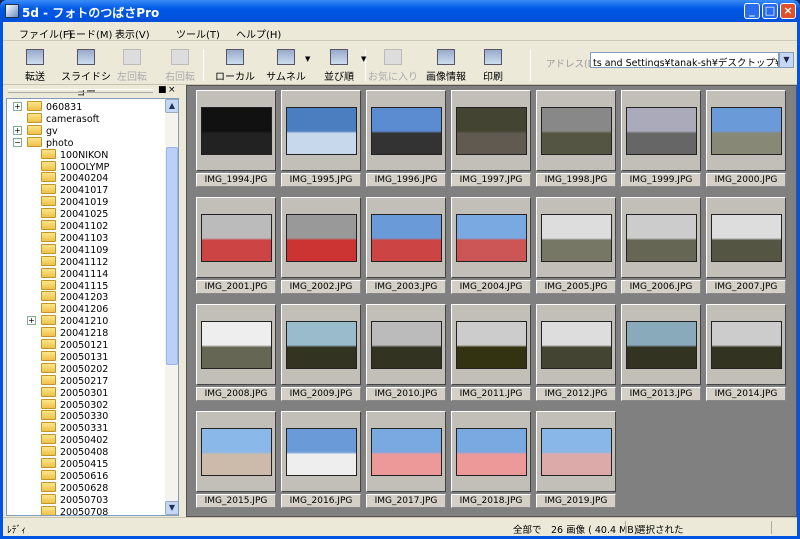 Image resolution: width=800 pixels, height=539 pixels. I want to click on tree-node: 20041102, so click(74, 226).